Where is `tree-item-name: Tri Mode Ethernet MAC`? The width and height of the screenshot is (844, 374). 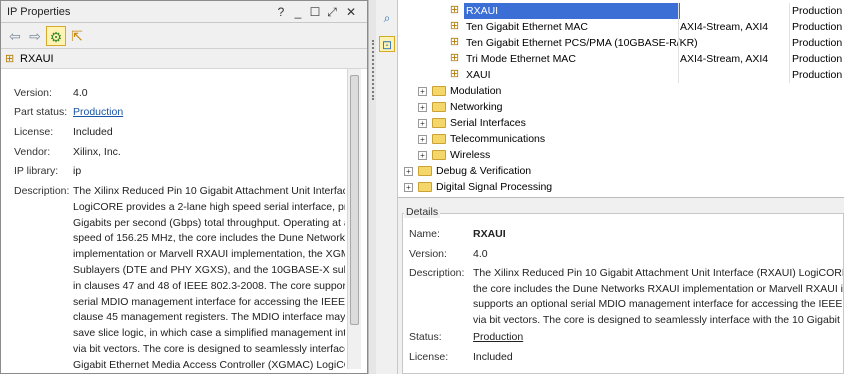 tree-item-name: Tri Mode Ethernet MAC is located at coordinates (521, 59).